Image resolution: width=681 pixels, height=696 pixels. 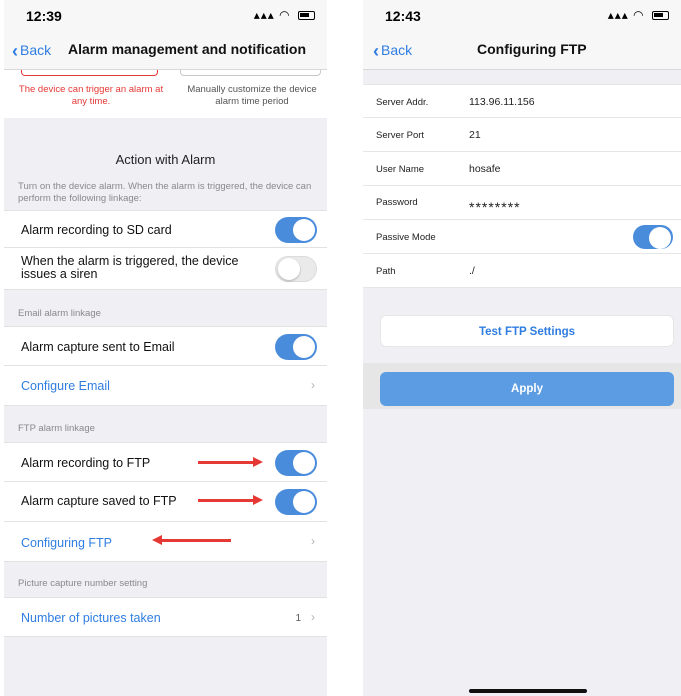 I want to click on row-configuring-ftp: Configuring FTP ›, so click(x=165, y=542).